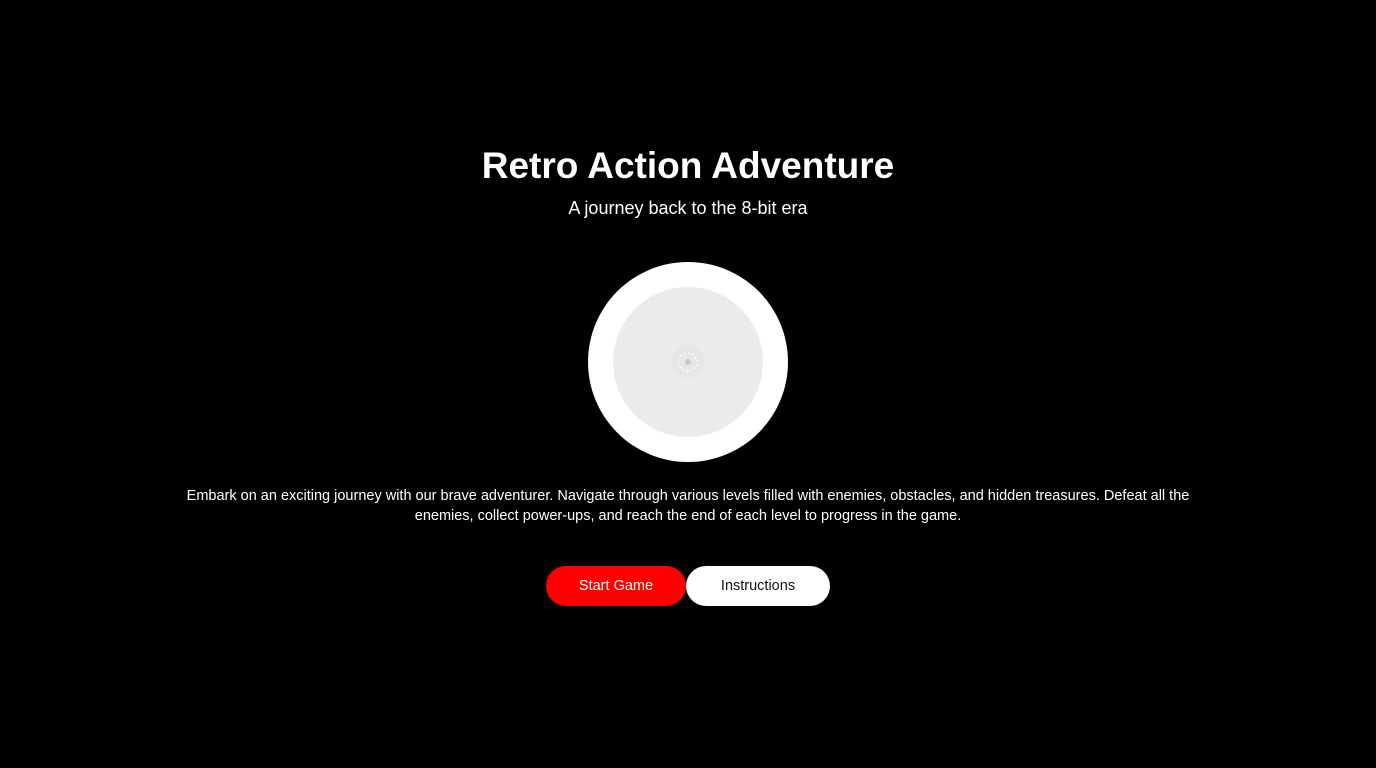  I want to click on instructions-button: Instructions, so click(758, 586).